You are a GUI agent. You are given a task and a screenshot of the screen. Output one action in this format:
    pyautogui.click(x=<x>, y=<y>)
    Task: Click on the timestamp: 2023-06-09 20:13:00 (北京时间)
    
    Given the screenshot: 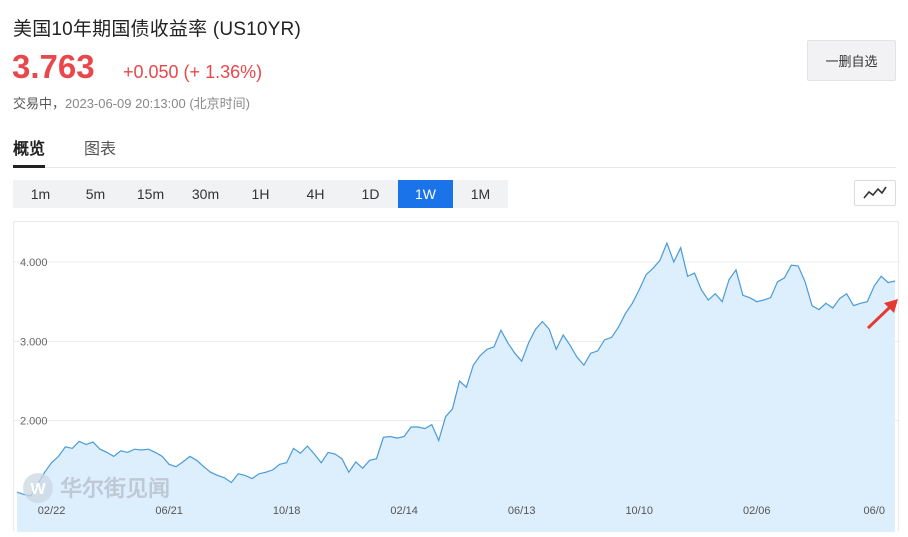 What is the action you would take?
    pyautogui.click(x=157, y=103)
    